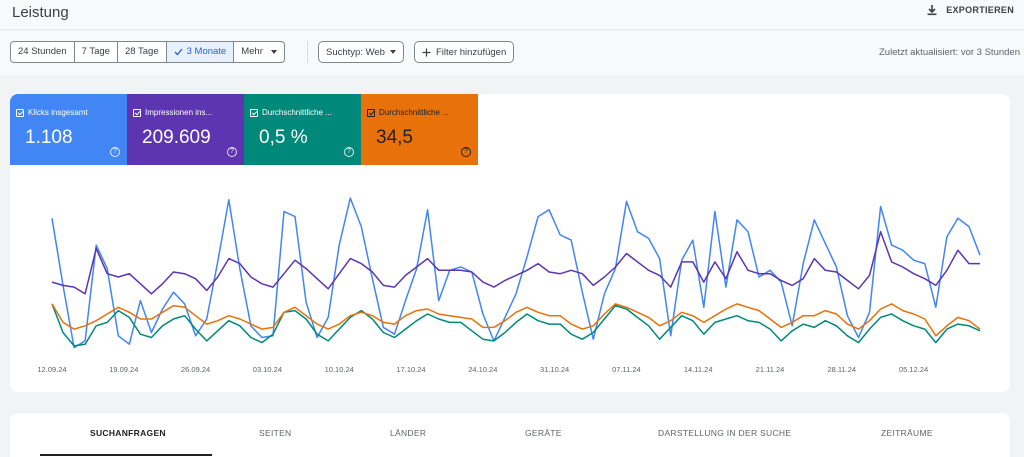  What do you see at coordinates (724, 433) in the screenshot?
I see `tab-search-appearance: DARSTELLUNG IN DER SUCHE` at bounding box center [724, 433].